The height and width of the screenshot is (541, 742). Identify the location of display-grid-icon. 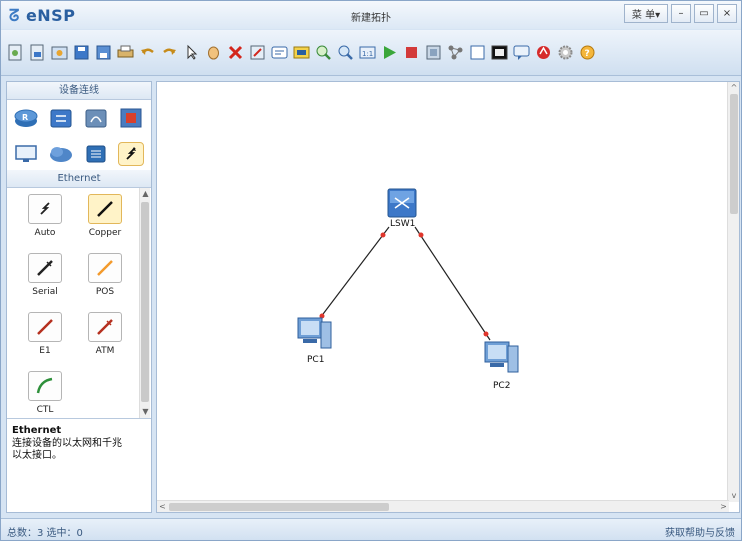
(477, 52).